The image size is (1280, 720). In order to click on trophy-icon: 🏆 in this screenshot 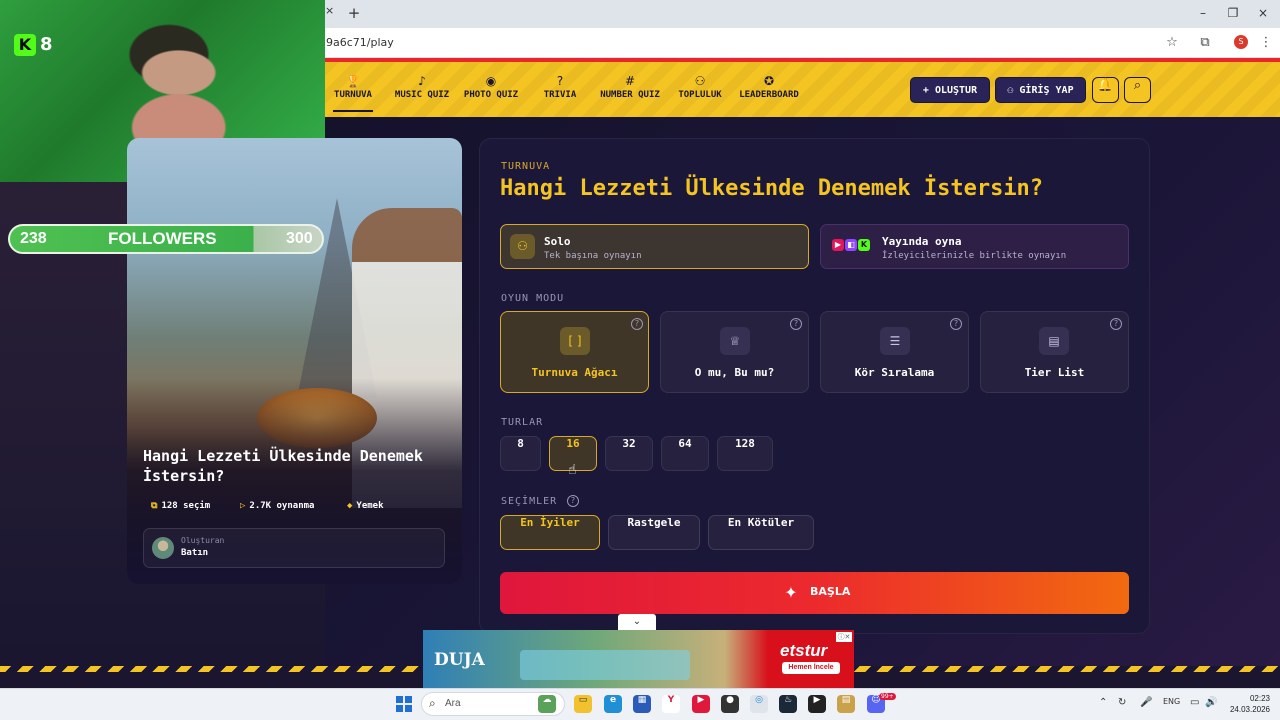, I will do `click(353, 81)`.